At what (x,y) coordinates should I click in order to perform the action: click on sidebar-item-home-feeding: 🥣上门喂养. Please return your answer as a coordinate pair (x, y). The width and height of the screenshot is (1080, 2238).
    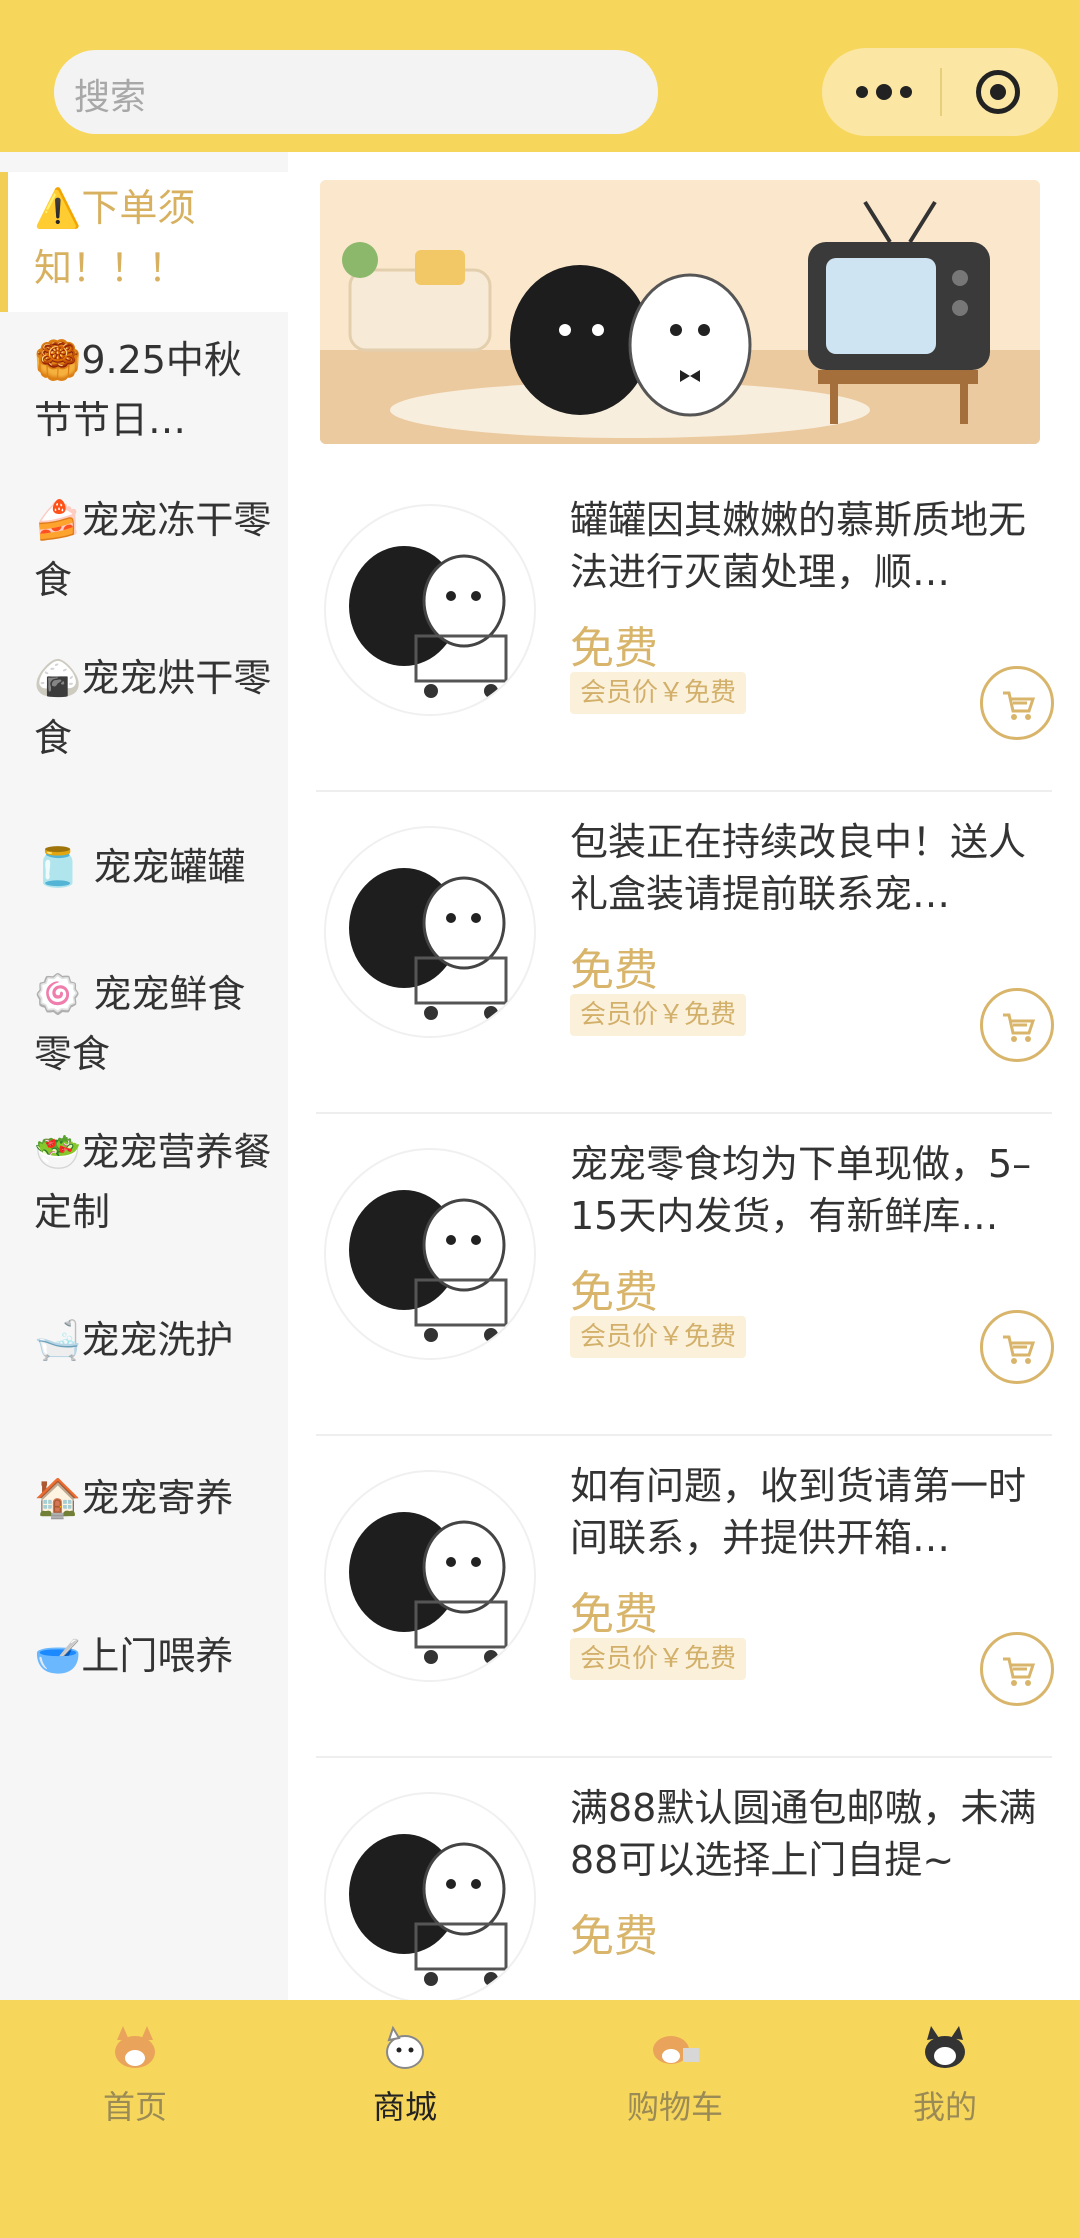
    Looking at the image, I should click on (144, 1656).